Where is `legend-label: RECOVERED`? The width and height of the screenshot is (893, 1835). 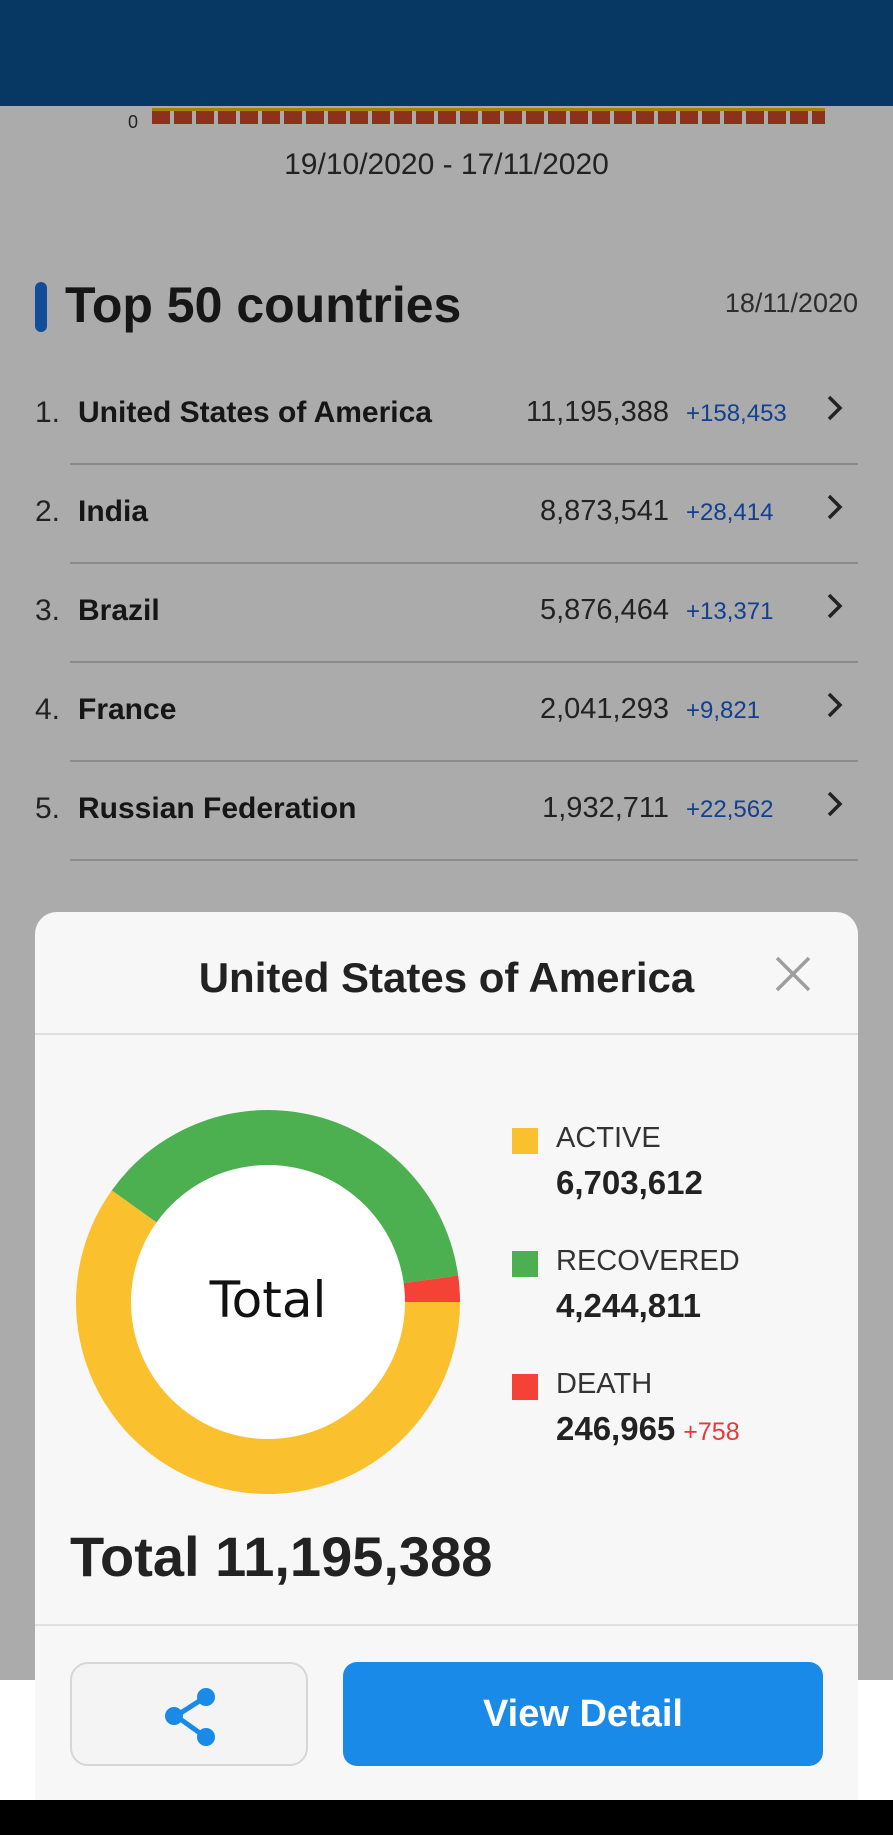 legend-label: RECOVERED is located at coordinates (648, 1261).